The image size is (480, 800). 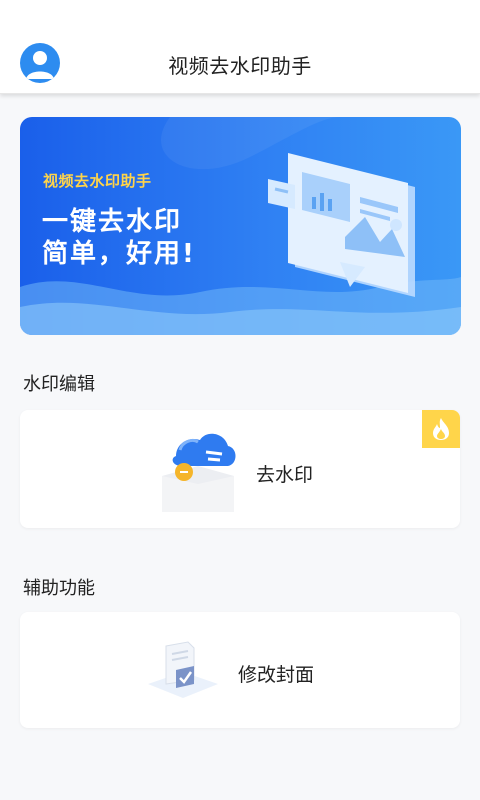 What do you see at coordinates (341, 225) in the screenshot?
I see `dashboard-illustration` at bounding box center [341, 225].